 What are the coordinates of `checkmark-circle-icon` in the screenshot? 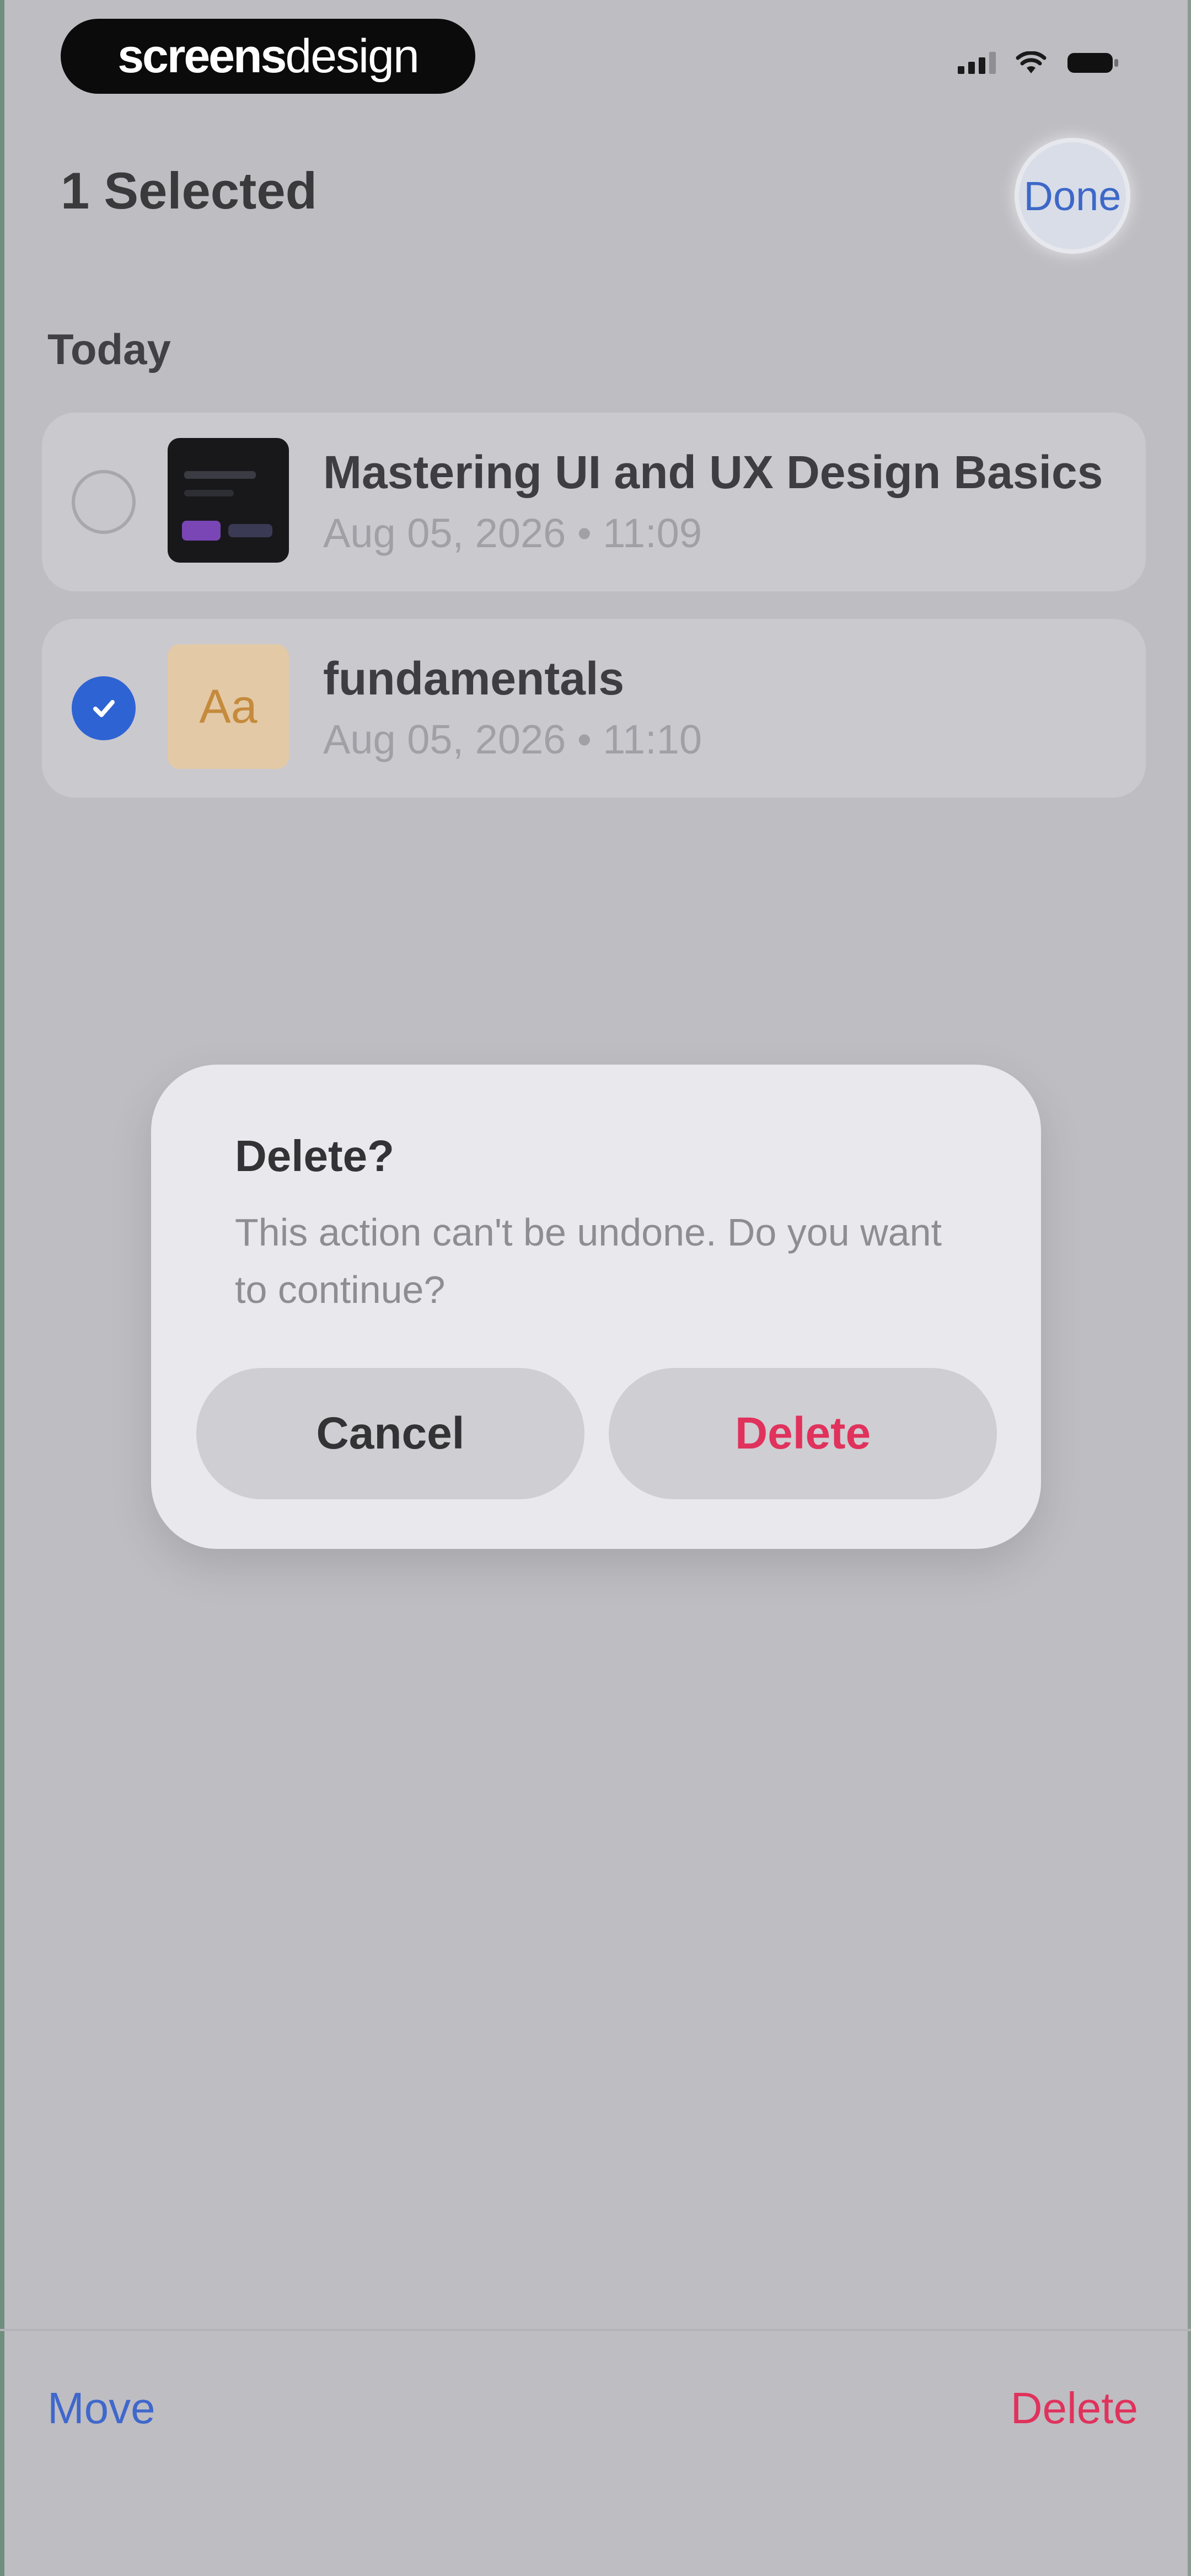 It's located at (104, 708).